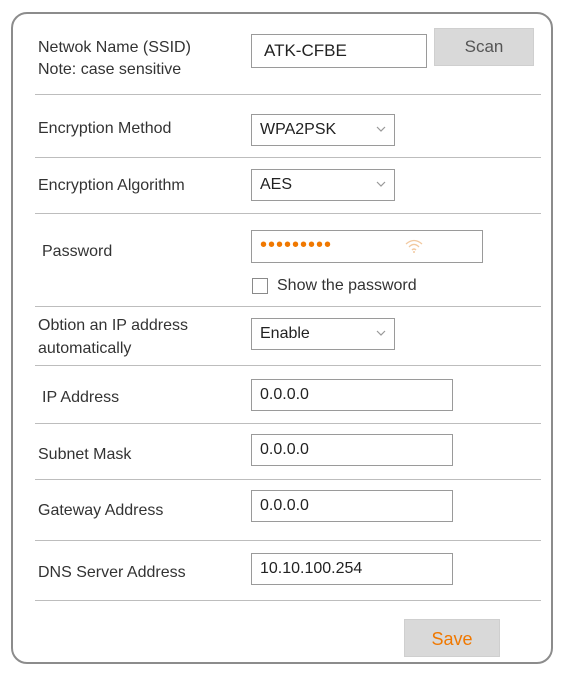 The height and width of the screenshot is (673, 564). Describe the element at coordinates (110, 69) in the screenshot. I see `ssid-note: Note: case sensitive` at that location.